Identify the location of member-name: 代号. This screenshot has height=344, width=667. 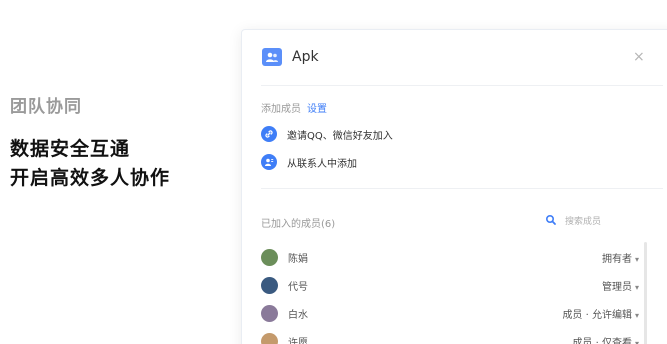
(298, 287).